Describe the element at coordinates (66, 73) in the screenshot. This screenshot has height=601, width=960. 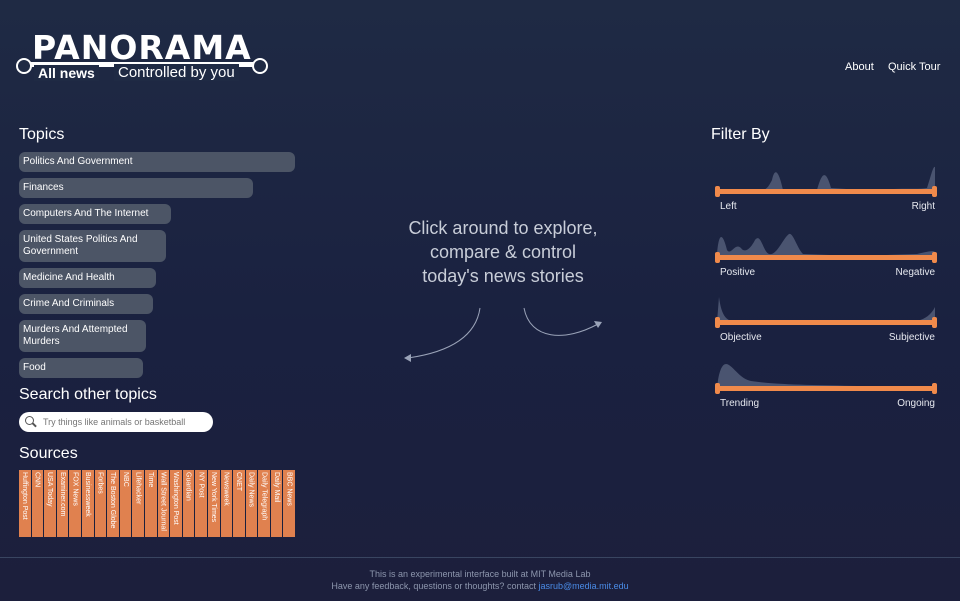
I see `logo-subtitle-left: All news` at that location.